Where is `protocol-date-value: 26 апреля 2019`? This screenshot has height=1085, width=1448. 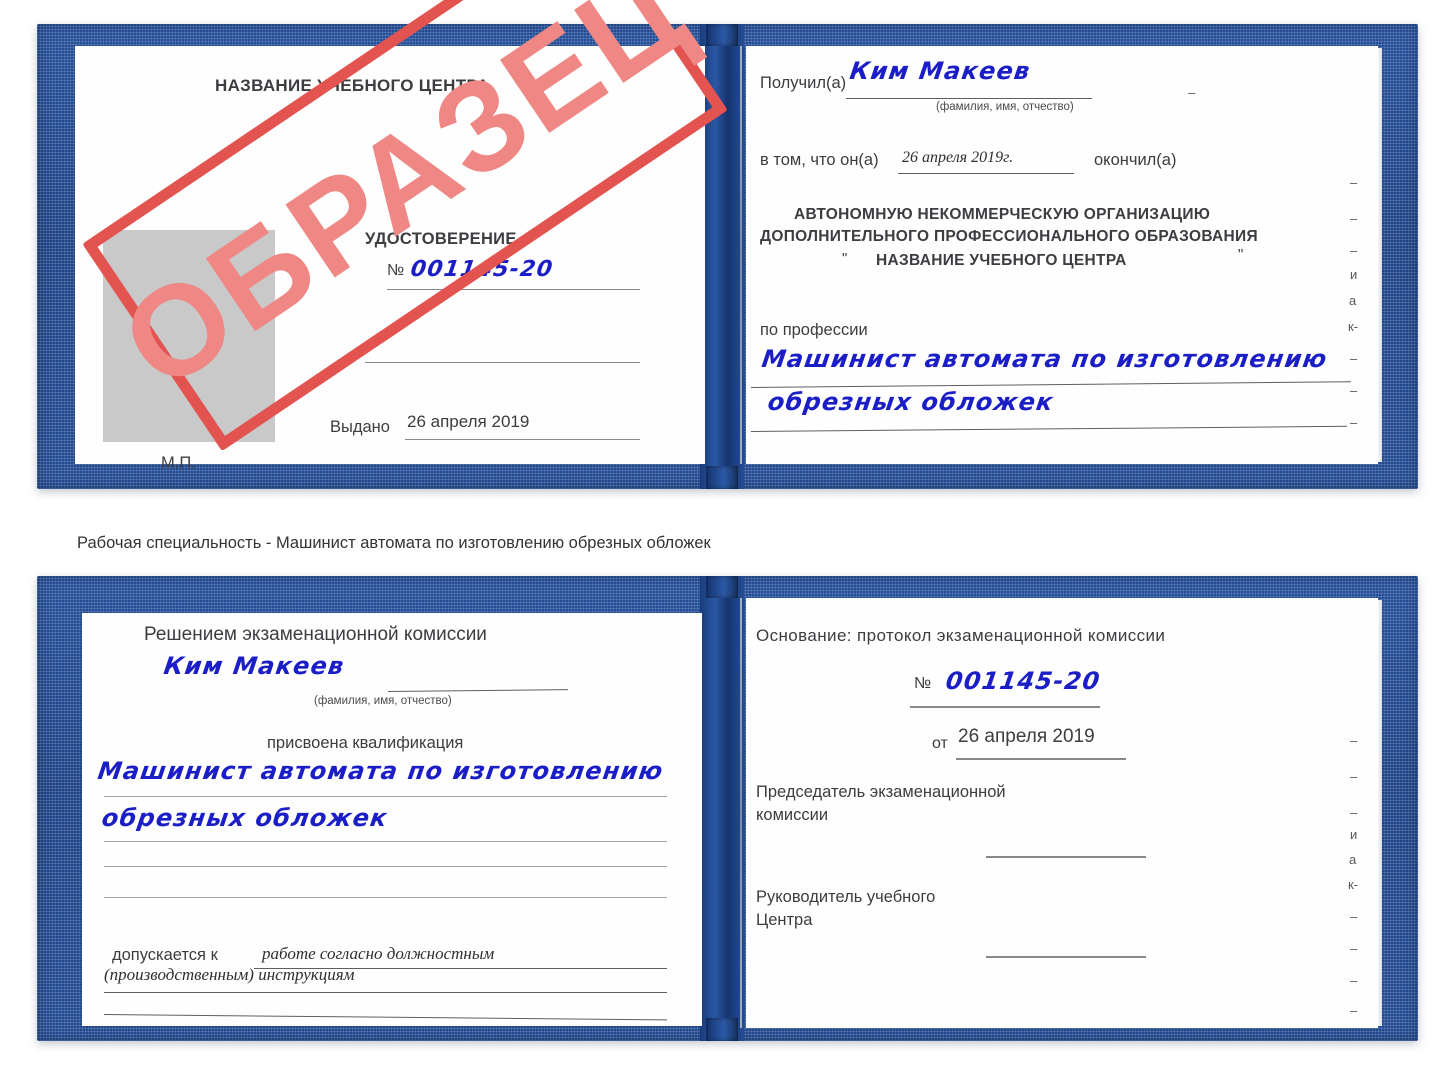 protocol-date-value: 26 апреля 2019 is located at coordinates (1026, 736).